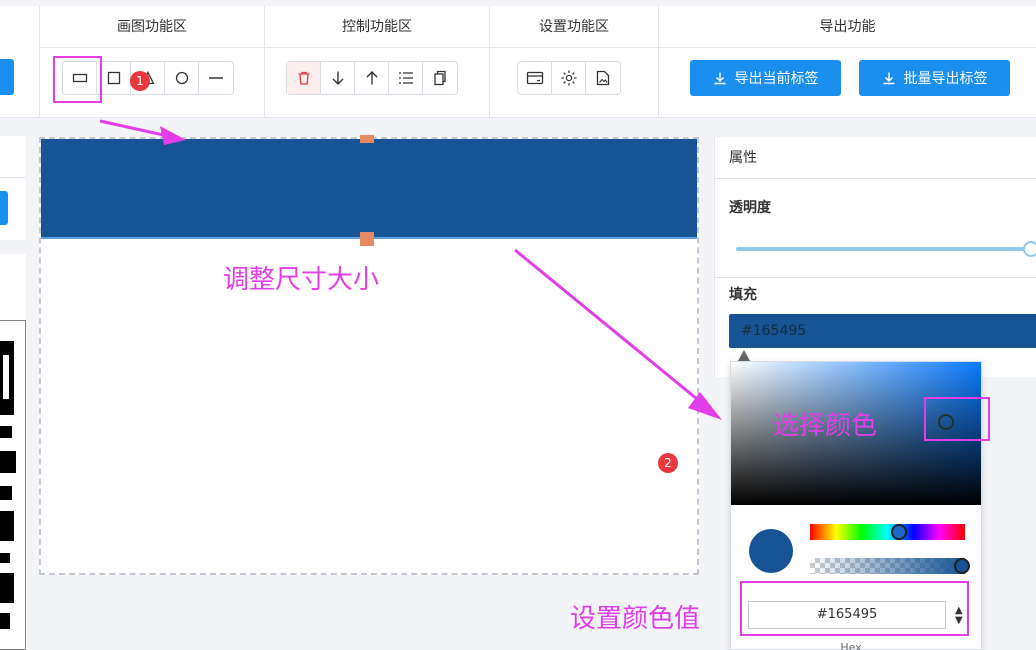 The width and height of the screenshot is (1036, 650). I want to click on gear-icon, so click(568, 78).